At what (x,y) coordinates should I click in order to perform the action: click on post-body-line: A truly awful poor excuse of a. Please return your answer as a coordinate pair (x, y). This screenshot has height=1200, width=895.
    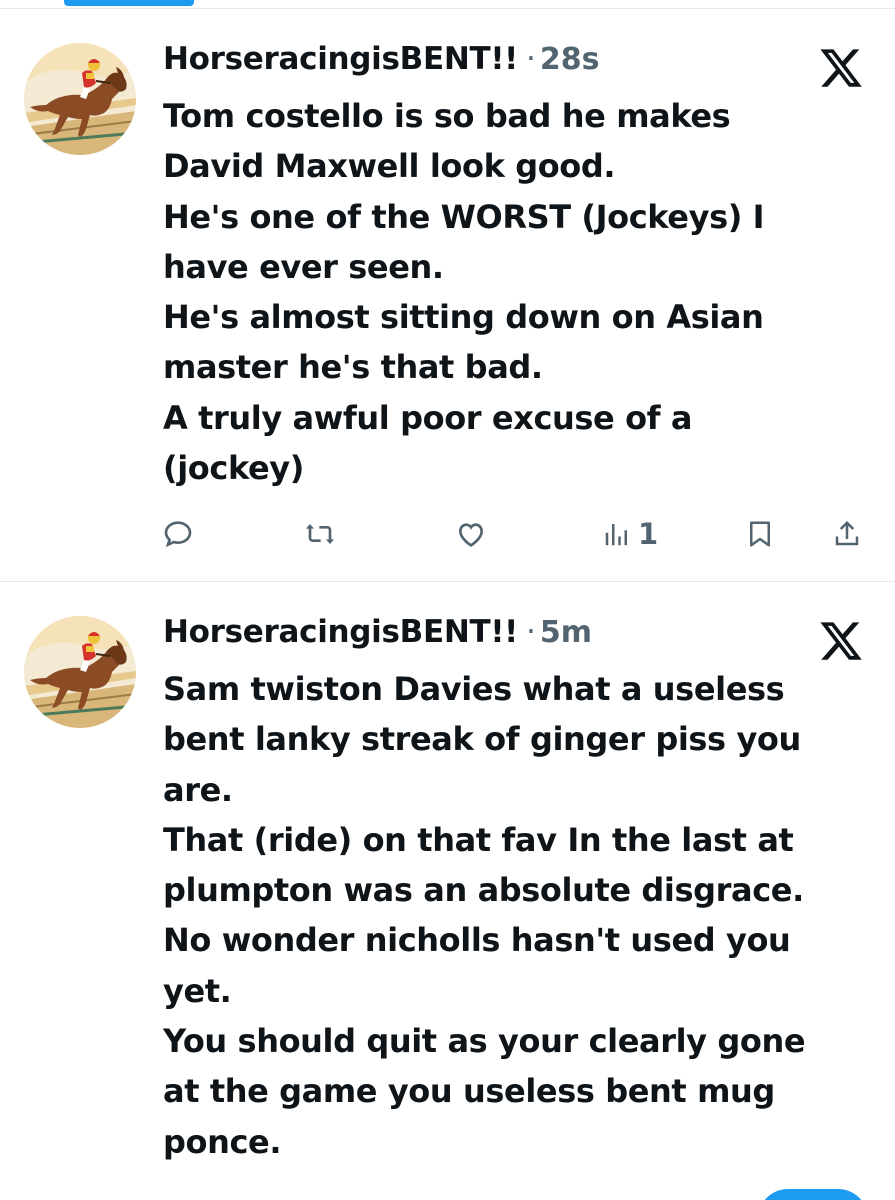
    Looking at the image, I should click on (428, 417).